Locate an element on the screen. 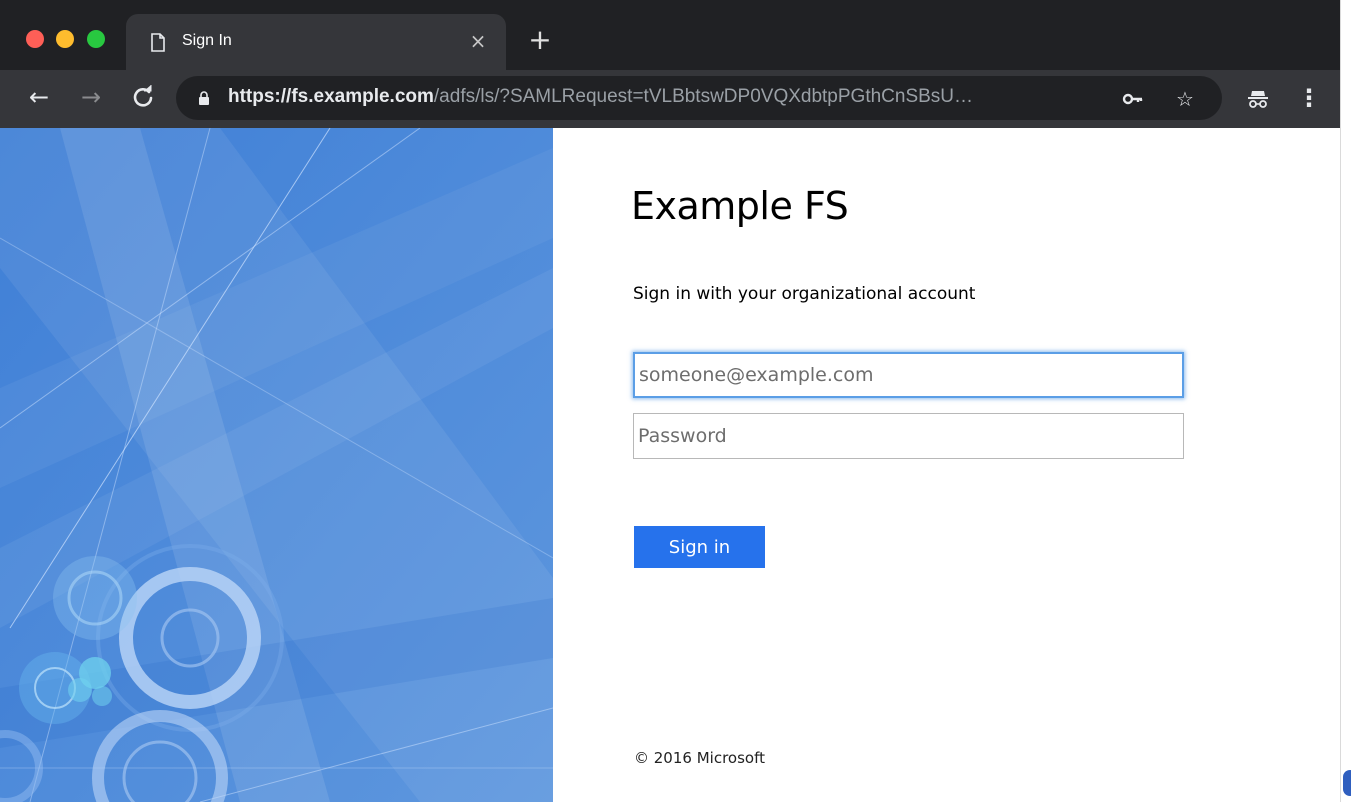 This screenshot has width=1351, height=802. company-name: Example FS is located at coordinates (740, 206).